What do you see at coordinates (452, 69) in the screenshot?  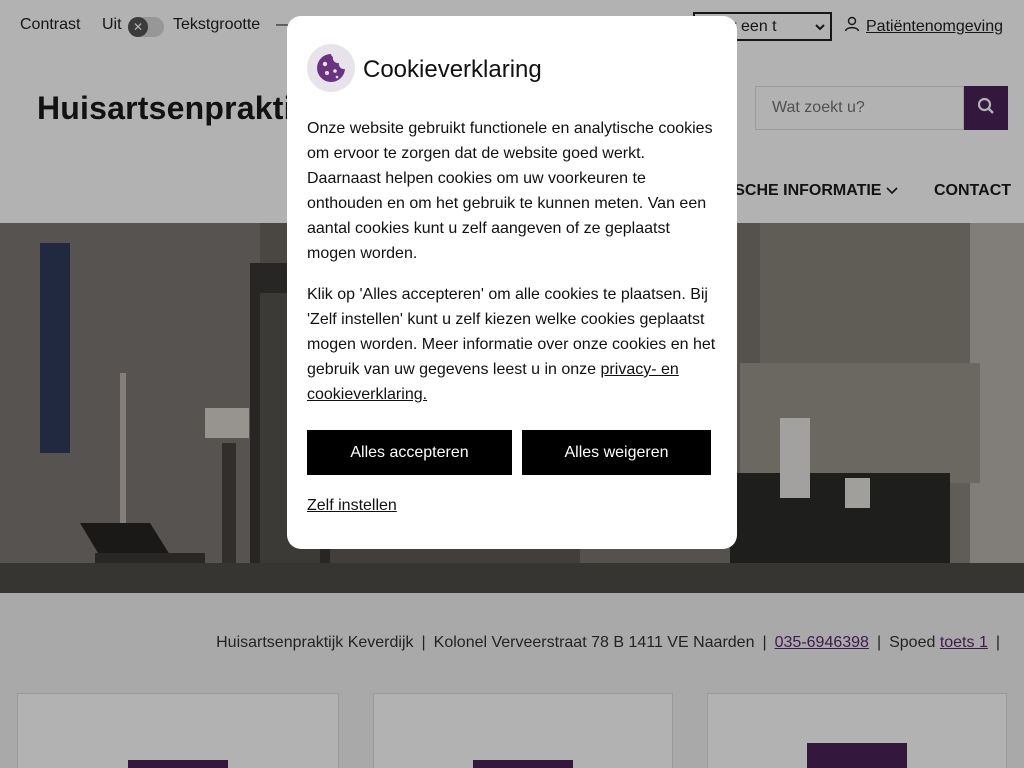 I see `dialog-title: Cookieverklaring` at bounding box center [452, 69].